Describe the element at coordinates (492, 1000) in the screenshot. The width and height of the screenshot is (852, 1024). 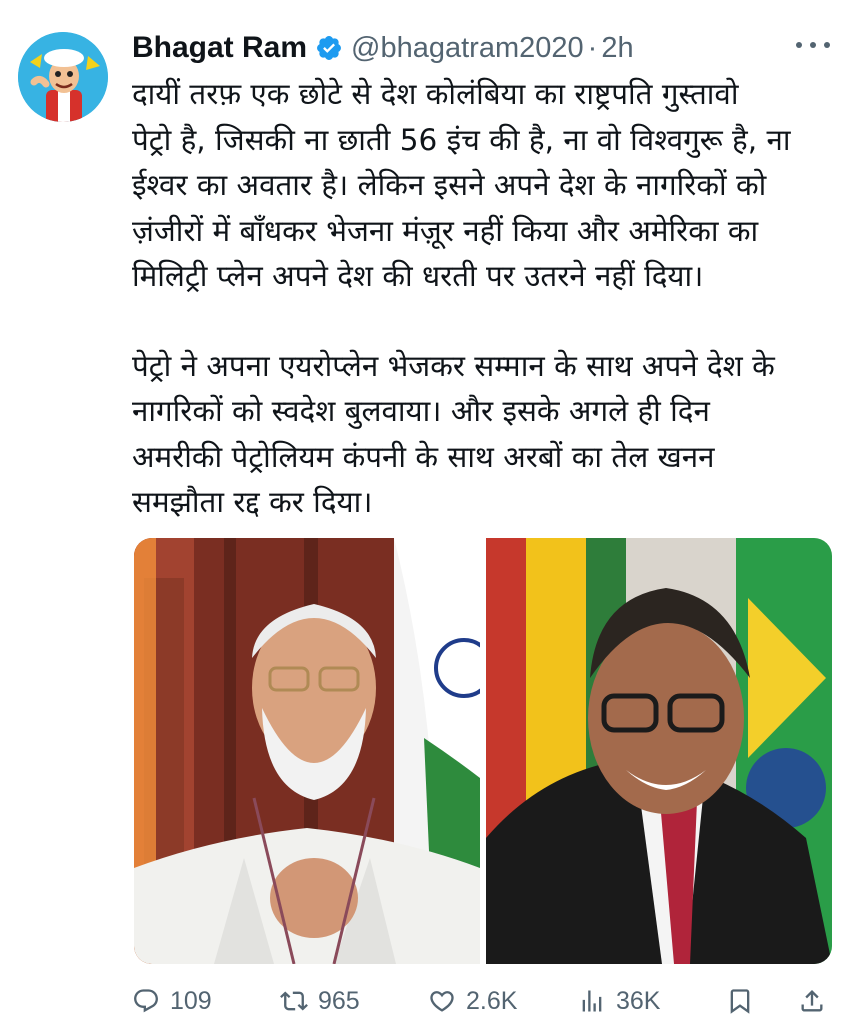
I see `like-count: 2.6K` at that location.